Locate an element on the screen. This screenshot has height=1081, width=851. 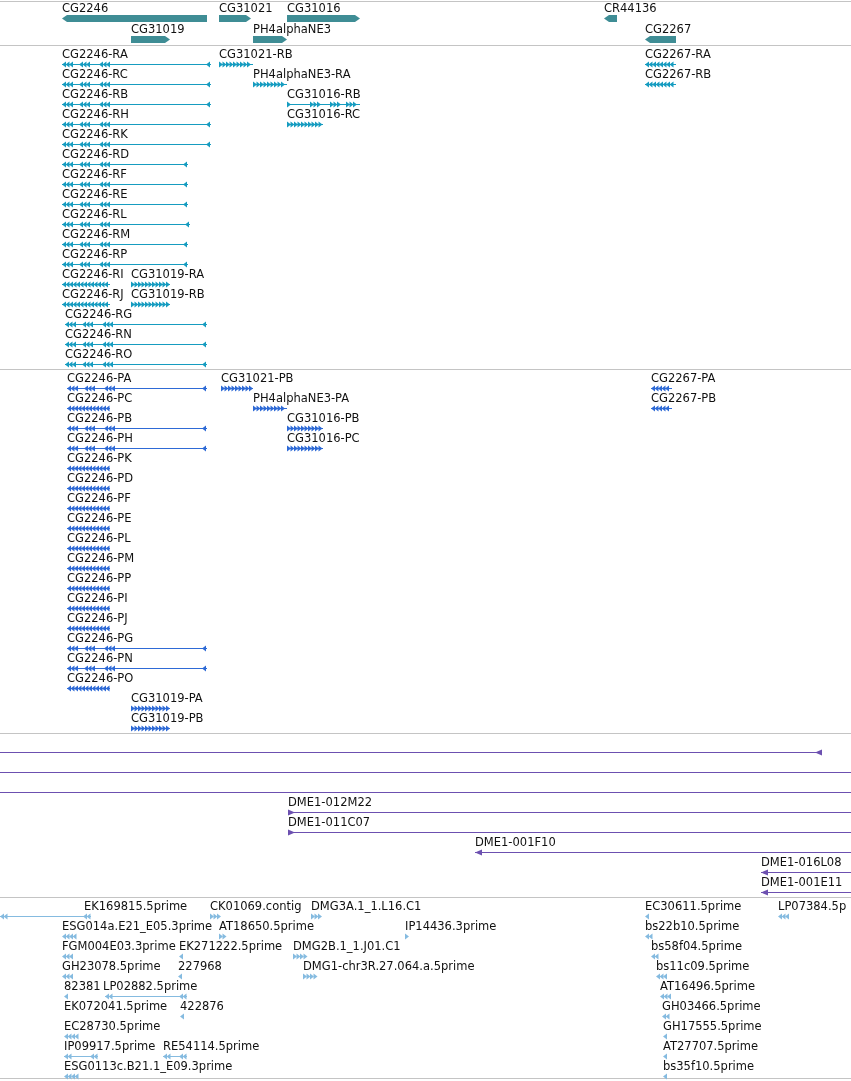
feature-label: CG2246-PD is located at coordinates (100, 478).